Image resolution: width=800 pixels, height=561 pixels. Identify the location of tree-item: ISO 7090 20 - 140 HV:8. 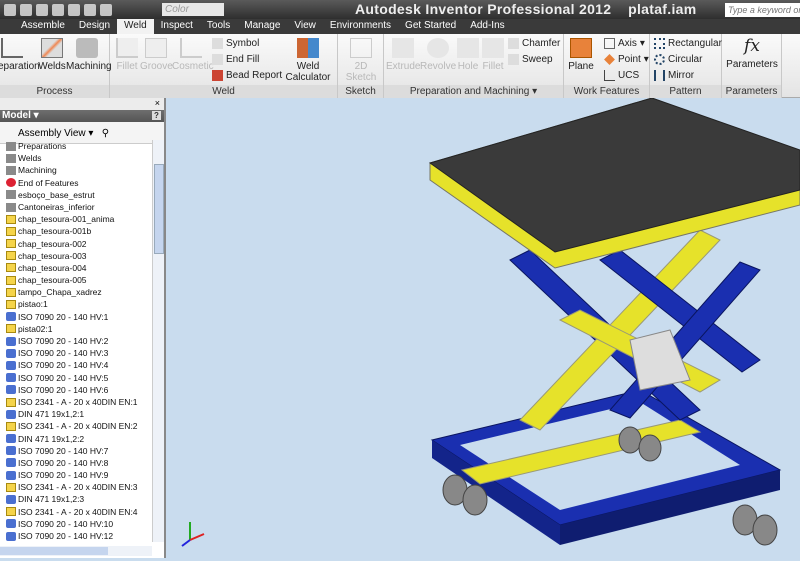
(76, 463).